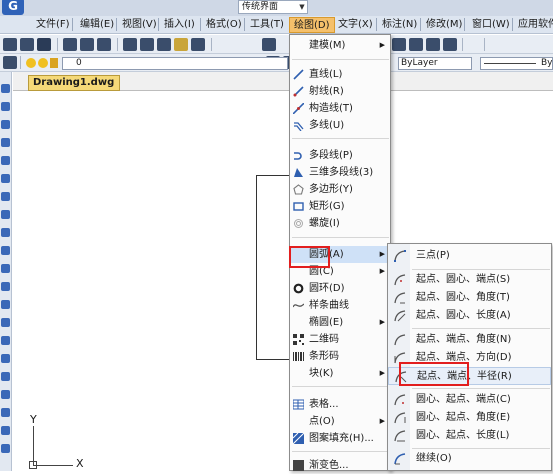  Describe the element at coordinates (298, 189) in the screenshot. I see `polygon-icon` at that location.